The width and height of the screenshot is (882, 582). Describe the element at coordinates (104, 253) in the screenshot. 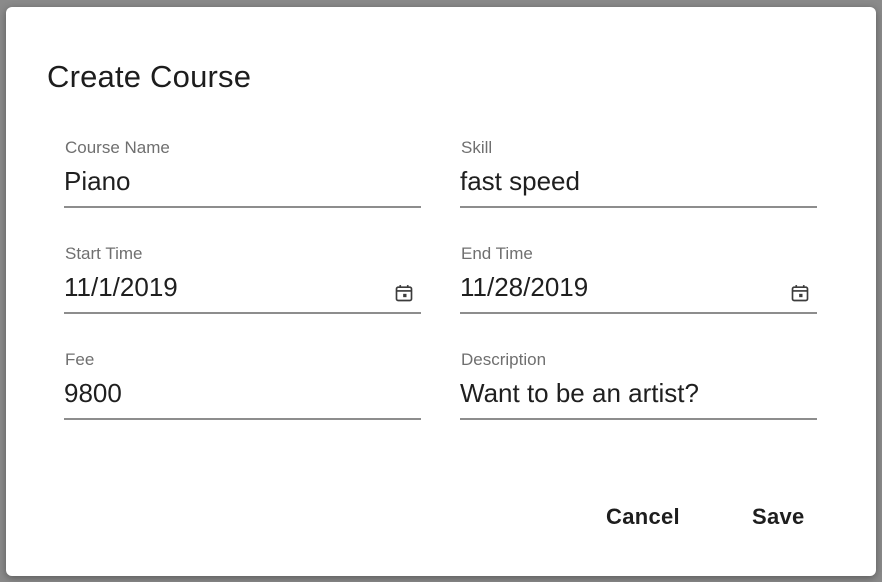

I see `start-time-label: Start Time` at that location.